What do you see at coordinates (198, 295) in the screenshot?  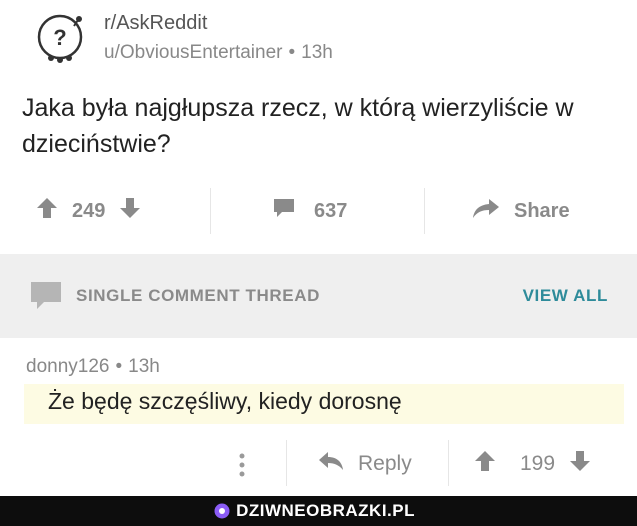 I see `thread-label: SINGLE COMMENT THREAD` at bounding box center [198, 295].